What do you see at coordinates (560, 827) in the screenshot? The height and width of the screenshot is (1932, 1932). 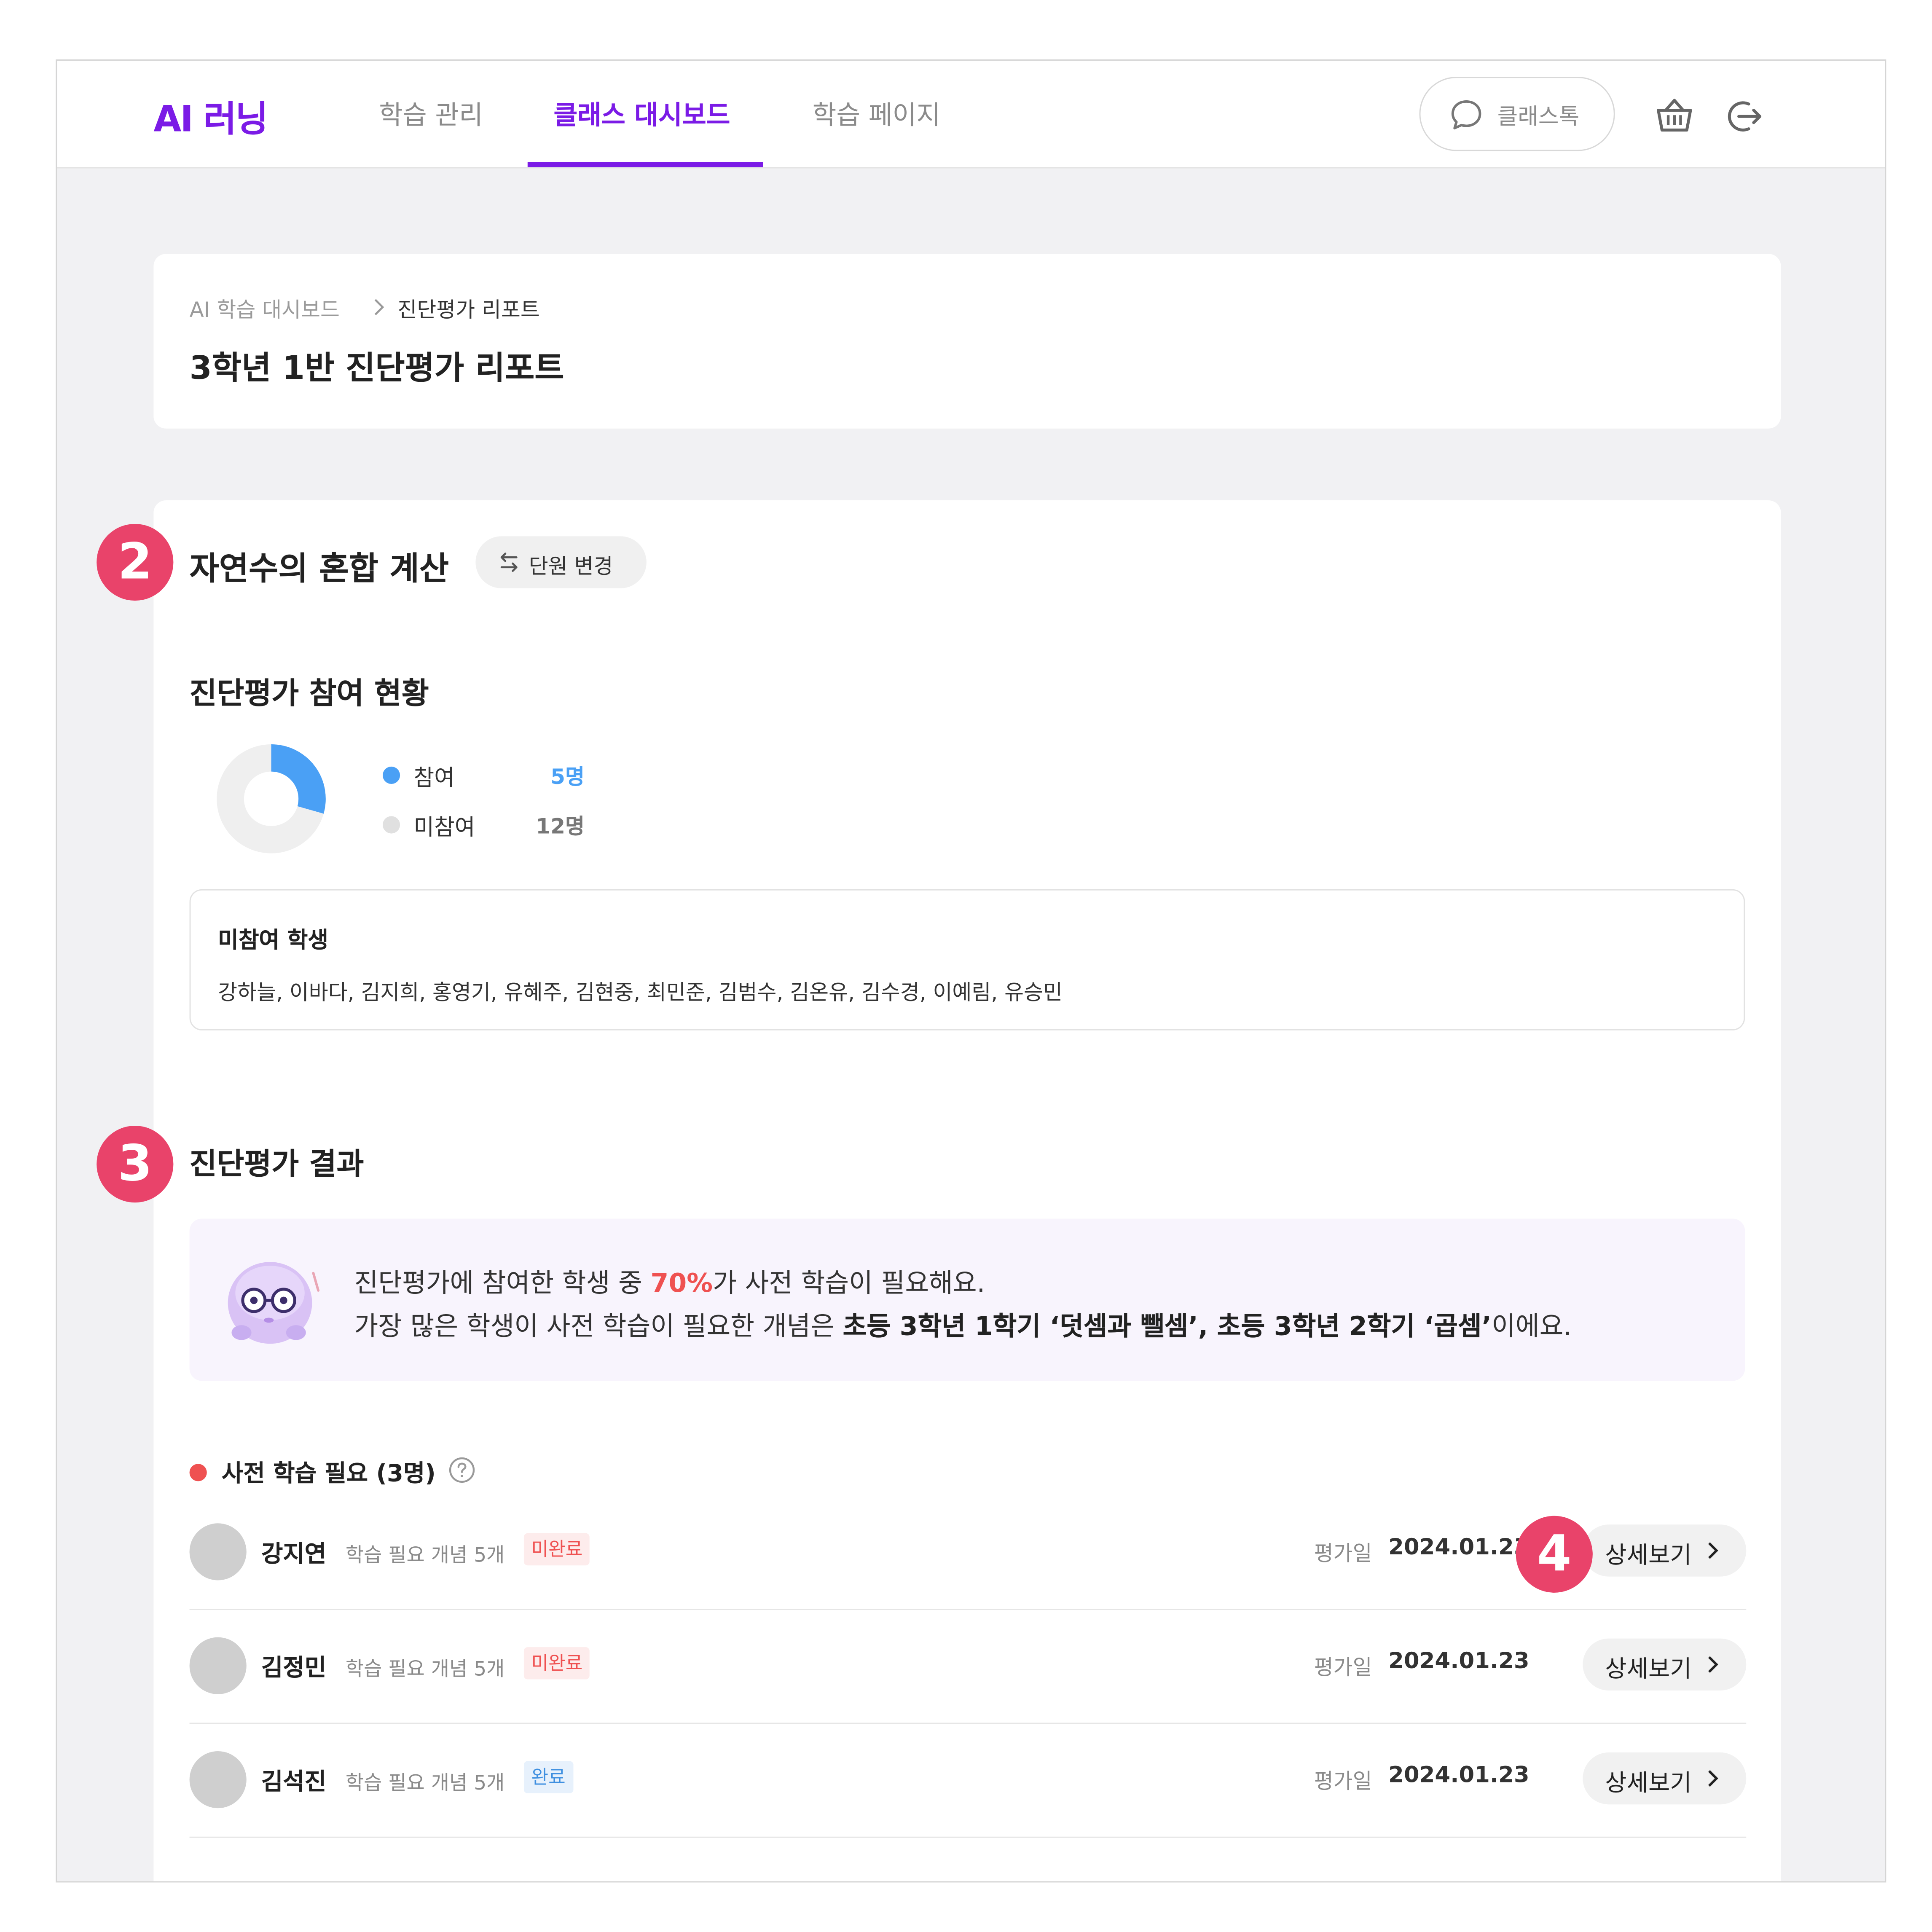 I see `legend-value-not-participated: 12명` at bounding box center [560, 827].